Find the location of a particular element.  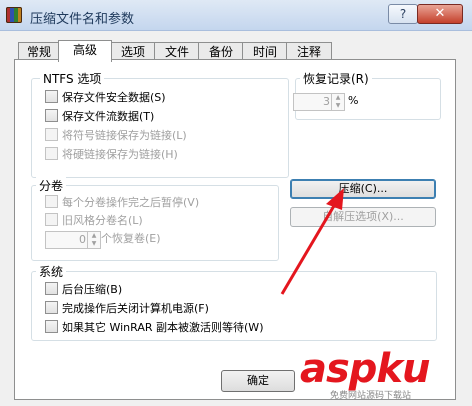

aspku-watermark: aspku 免费网站源码下载站 is located at coordinates (383, 375).